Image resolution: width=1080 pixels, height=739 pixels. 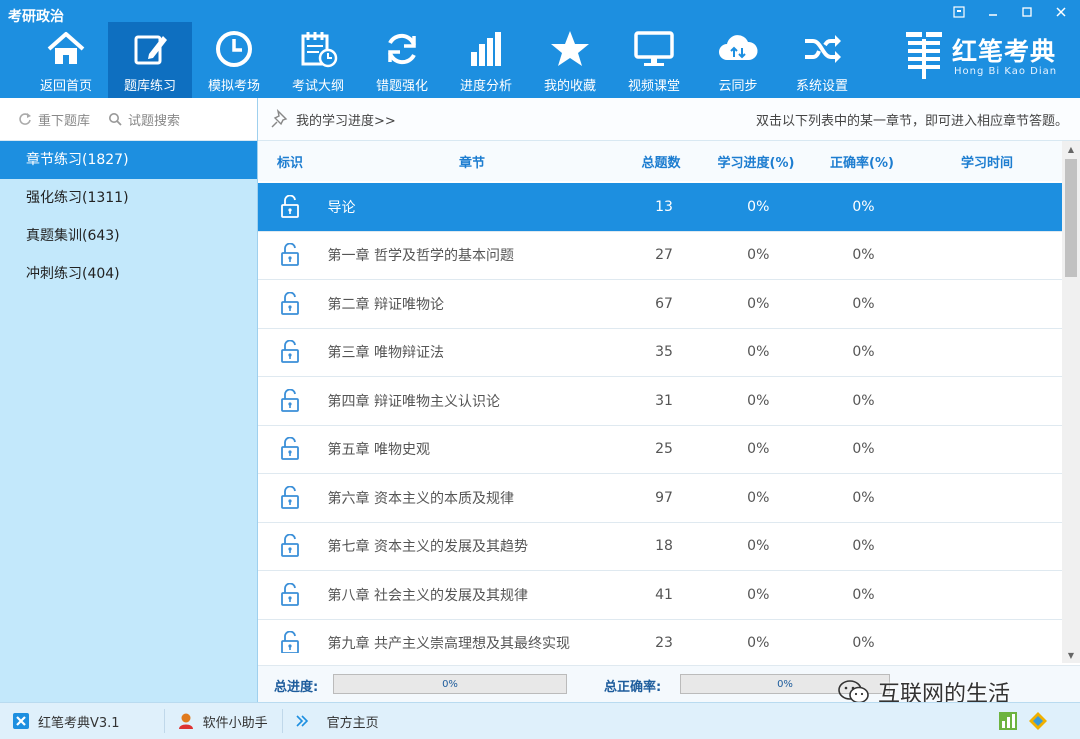 I want to click on category-chapter-practice: 章节练习(1827), so click(x=128, y=160).